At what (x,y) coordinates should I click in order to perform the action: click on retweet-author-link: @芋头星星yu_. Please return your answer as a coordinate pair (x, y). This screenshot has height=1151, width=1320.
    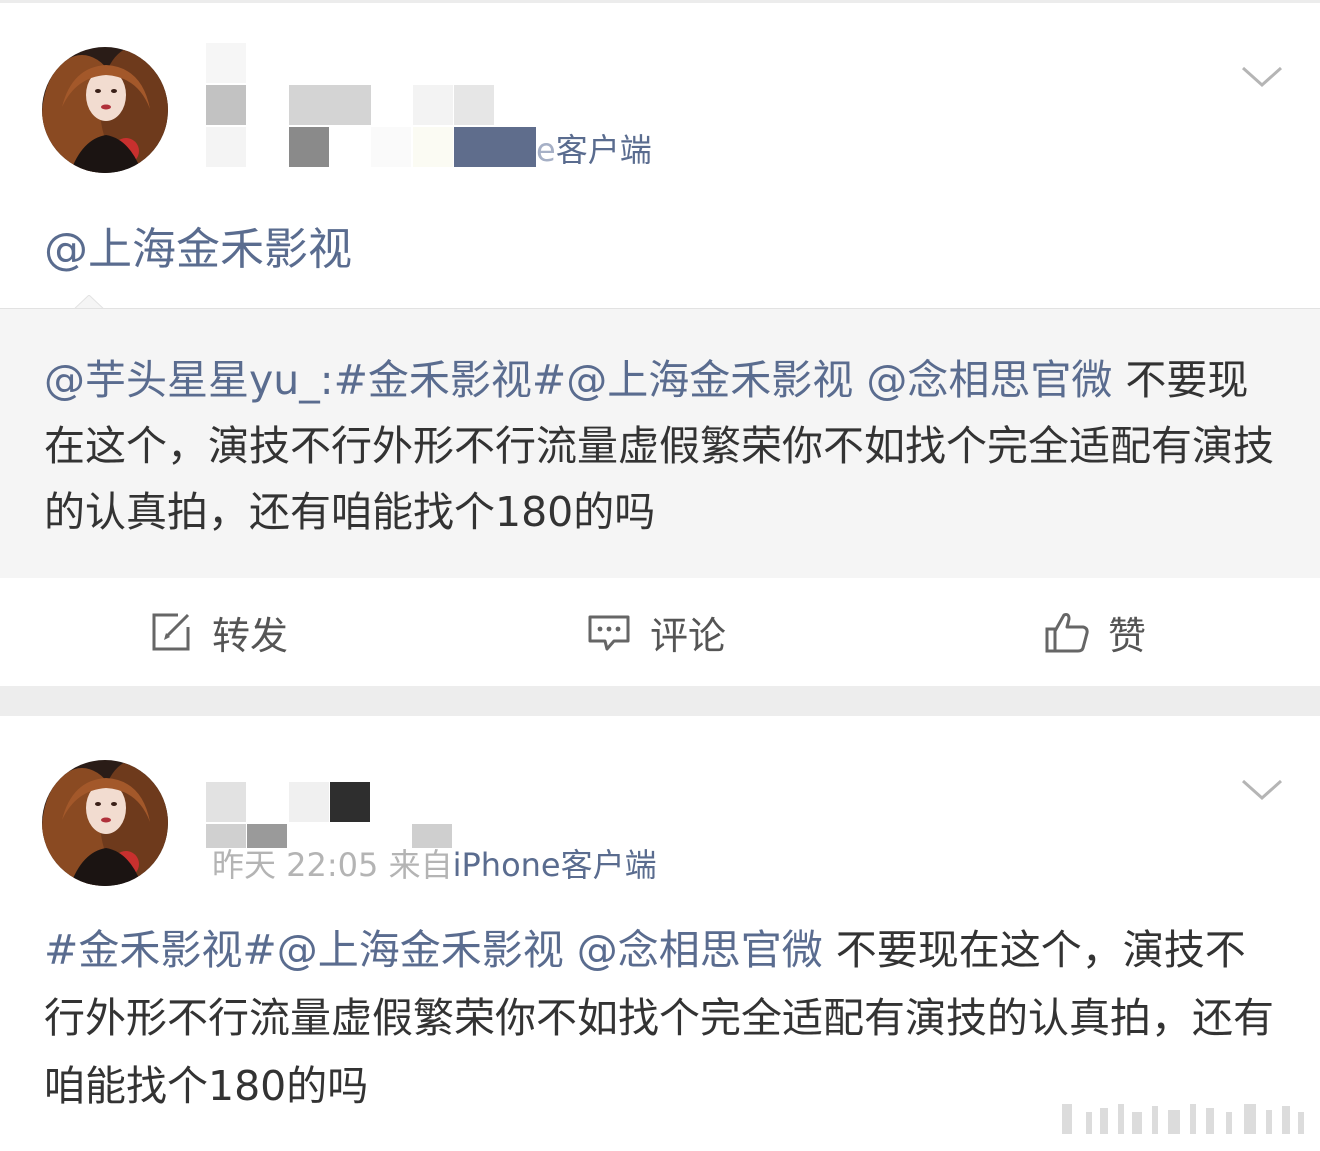
    Looking at the image, I should click on (182, 380).